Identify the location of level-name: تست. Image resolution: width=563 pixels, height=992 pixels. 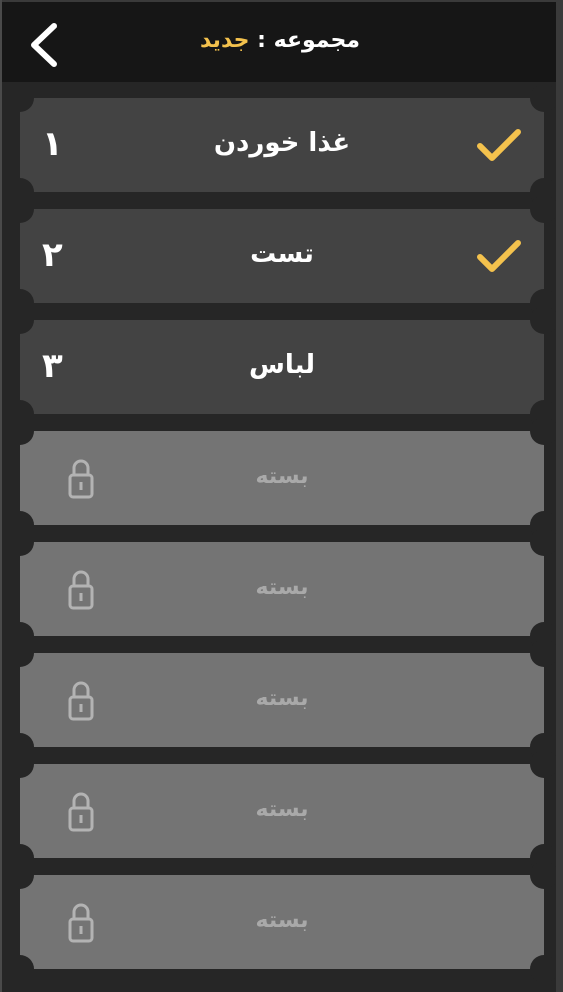
(282, 254).